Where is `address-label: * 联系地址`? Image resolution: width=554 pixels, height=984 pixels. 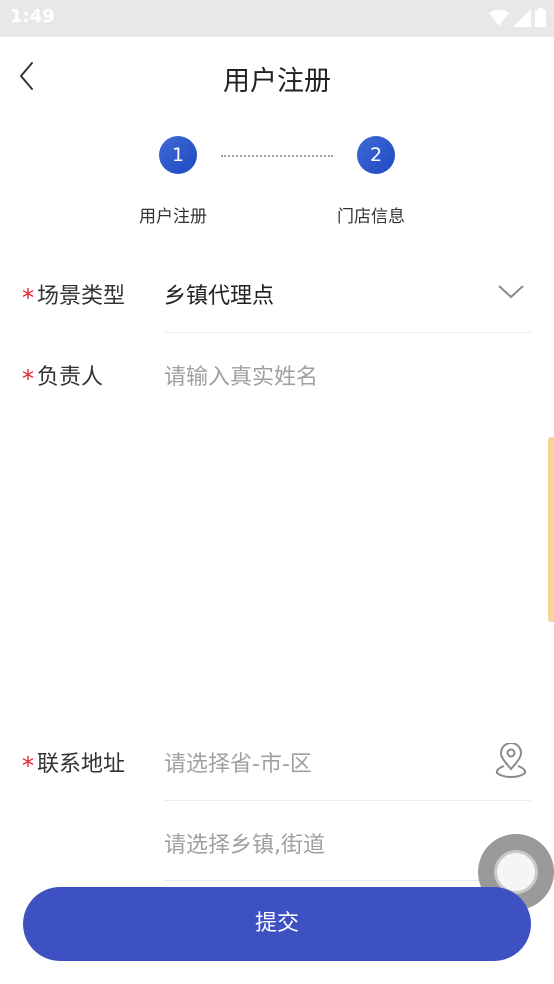
address-label: * 联系地址 is located at coordinates (73, 763).